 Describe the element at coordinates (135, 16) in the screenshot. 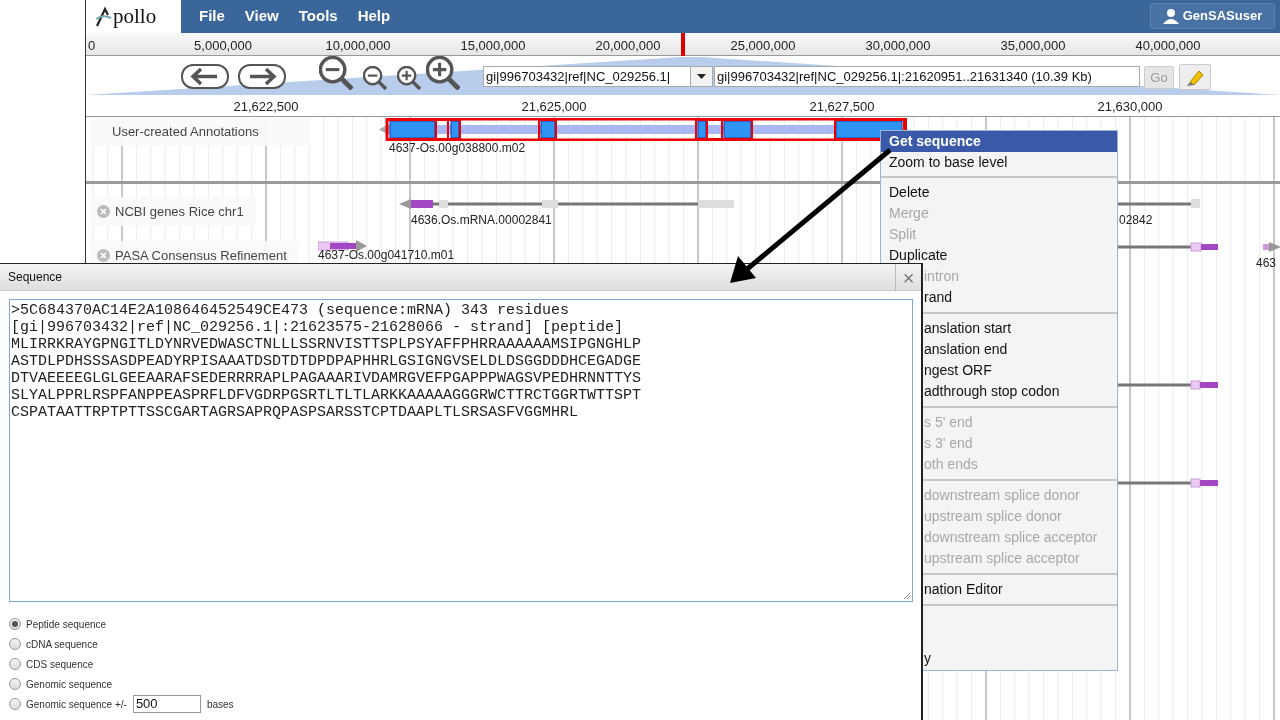

I see `logo-text: pollo` at that location.